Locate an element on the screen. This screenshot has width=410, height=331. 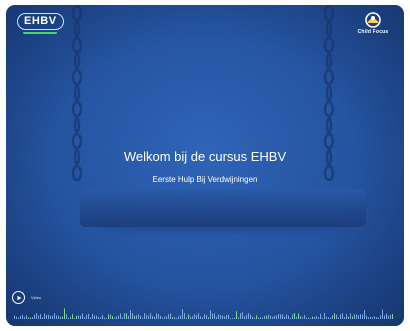
child-focus-logo: Child Focus is located at coordinates (373, 23).